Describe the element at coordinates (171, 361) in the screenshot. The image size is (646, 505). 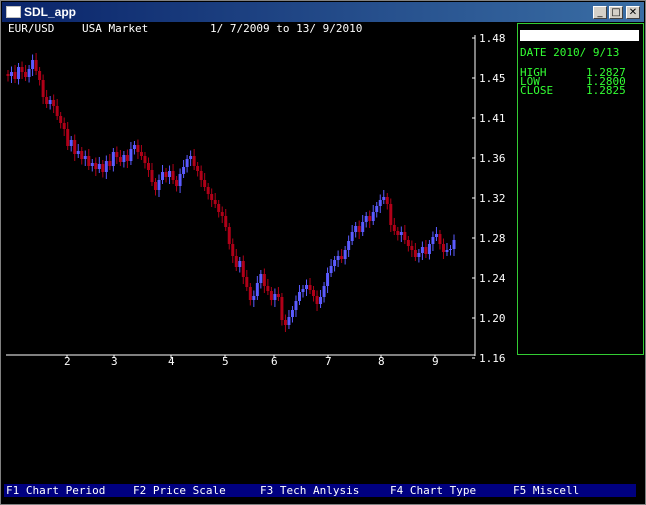
I see `x-tick-label: 4` at that location.